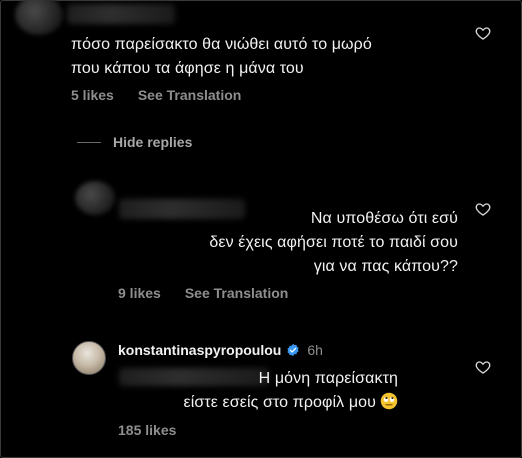  I want to click on comment-2-likes: 9 likes, so click(139, 293).